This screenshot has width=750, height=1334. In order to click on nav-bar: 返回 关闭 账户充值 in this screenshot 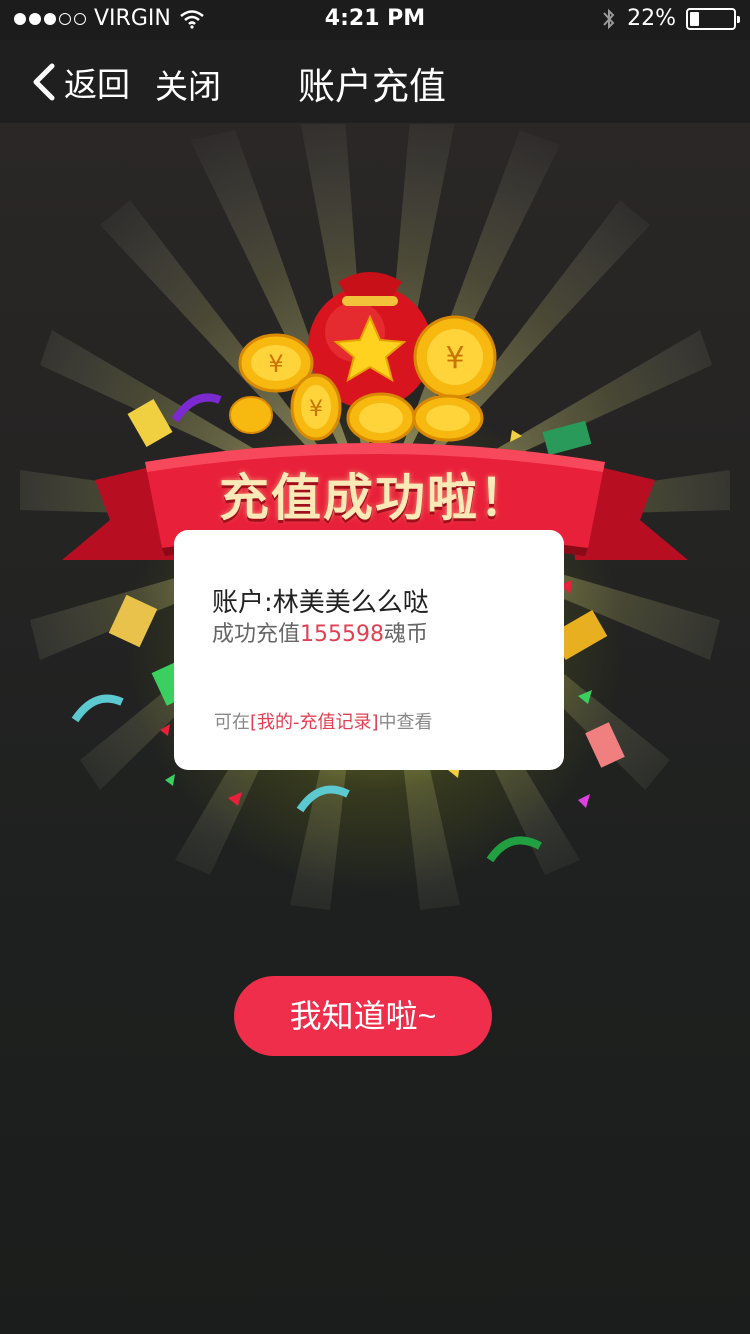, I will do `click(375, 82)`.